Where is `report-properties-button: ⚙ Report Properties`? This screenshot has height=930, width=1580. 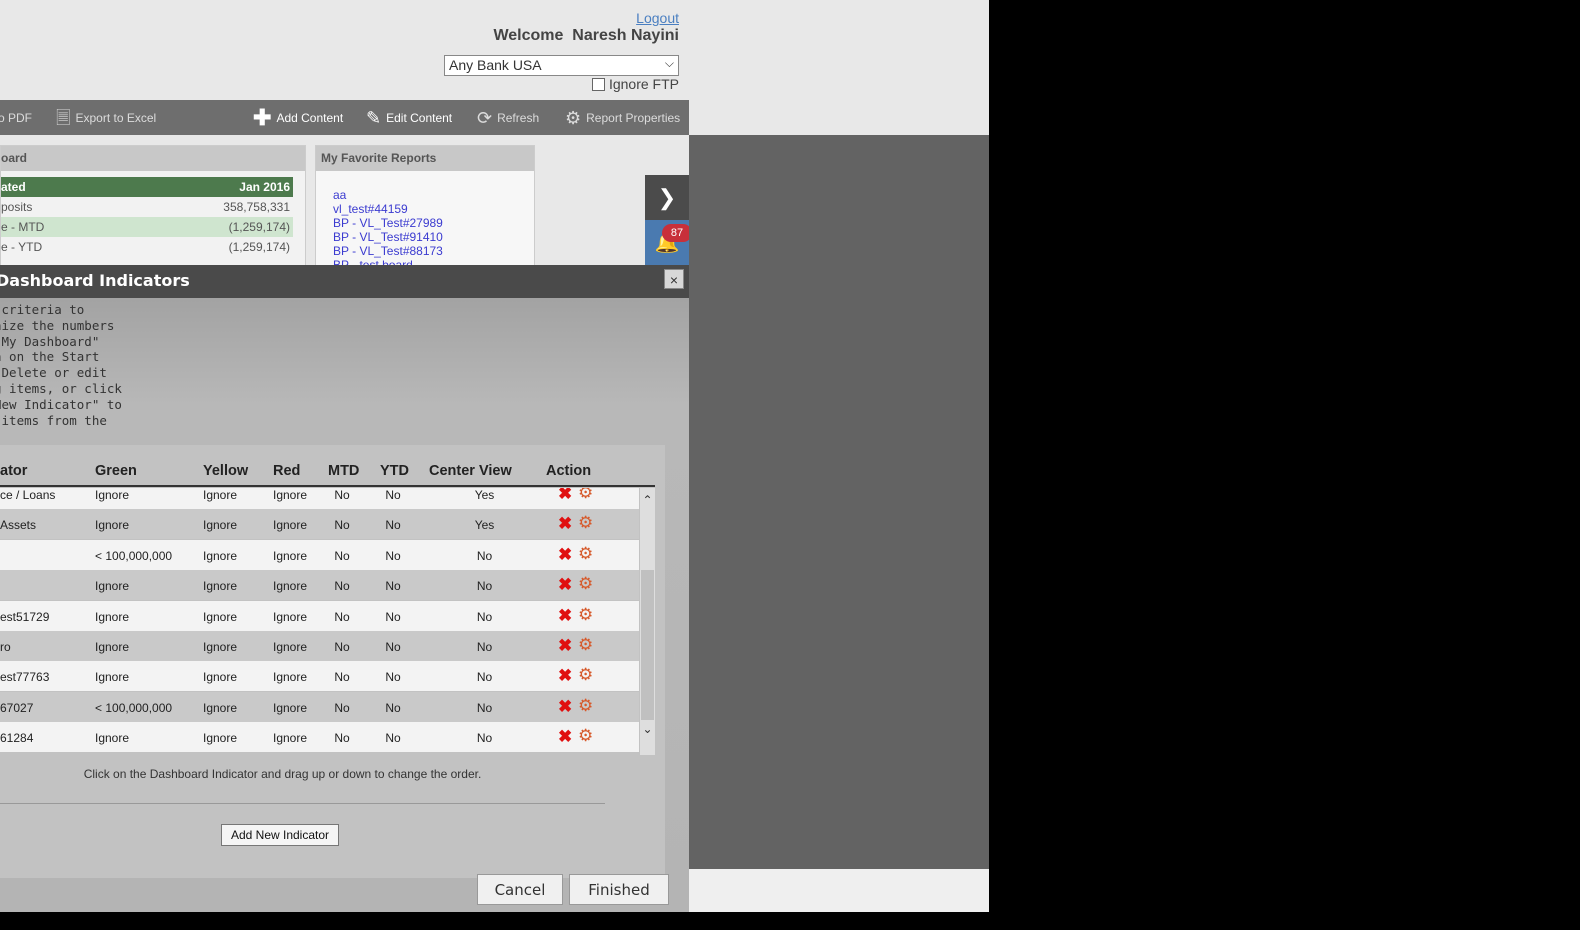 report-properties-button: ⚙ Report Properties is located at coordinates (622, 117).